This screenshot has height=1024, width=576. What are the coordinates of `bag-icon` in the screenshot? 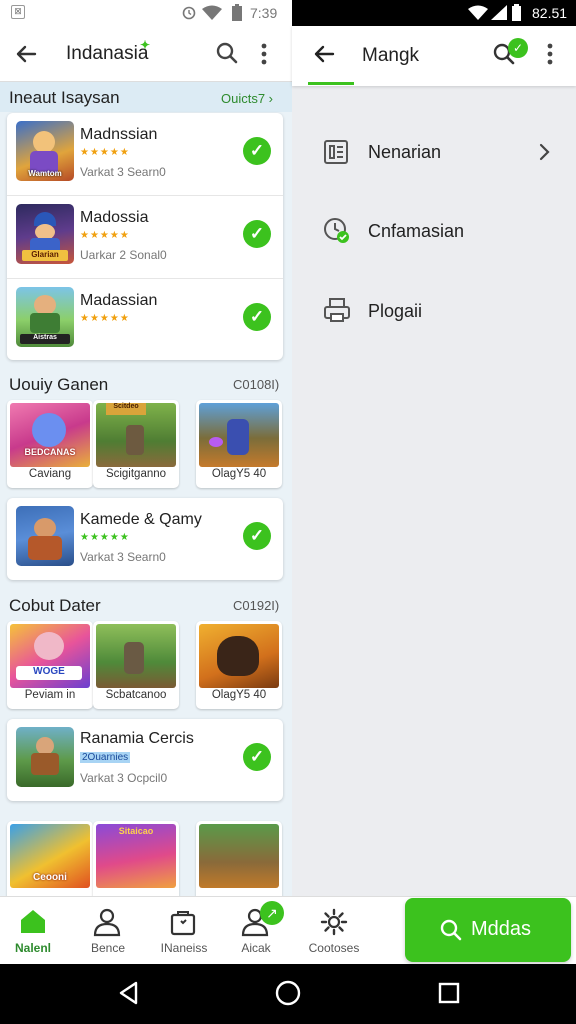 It's located at (183, 923).